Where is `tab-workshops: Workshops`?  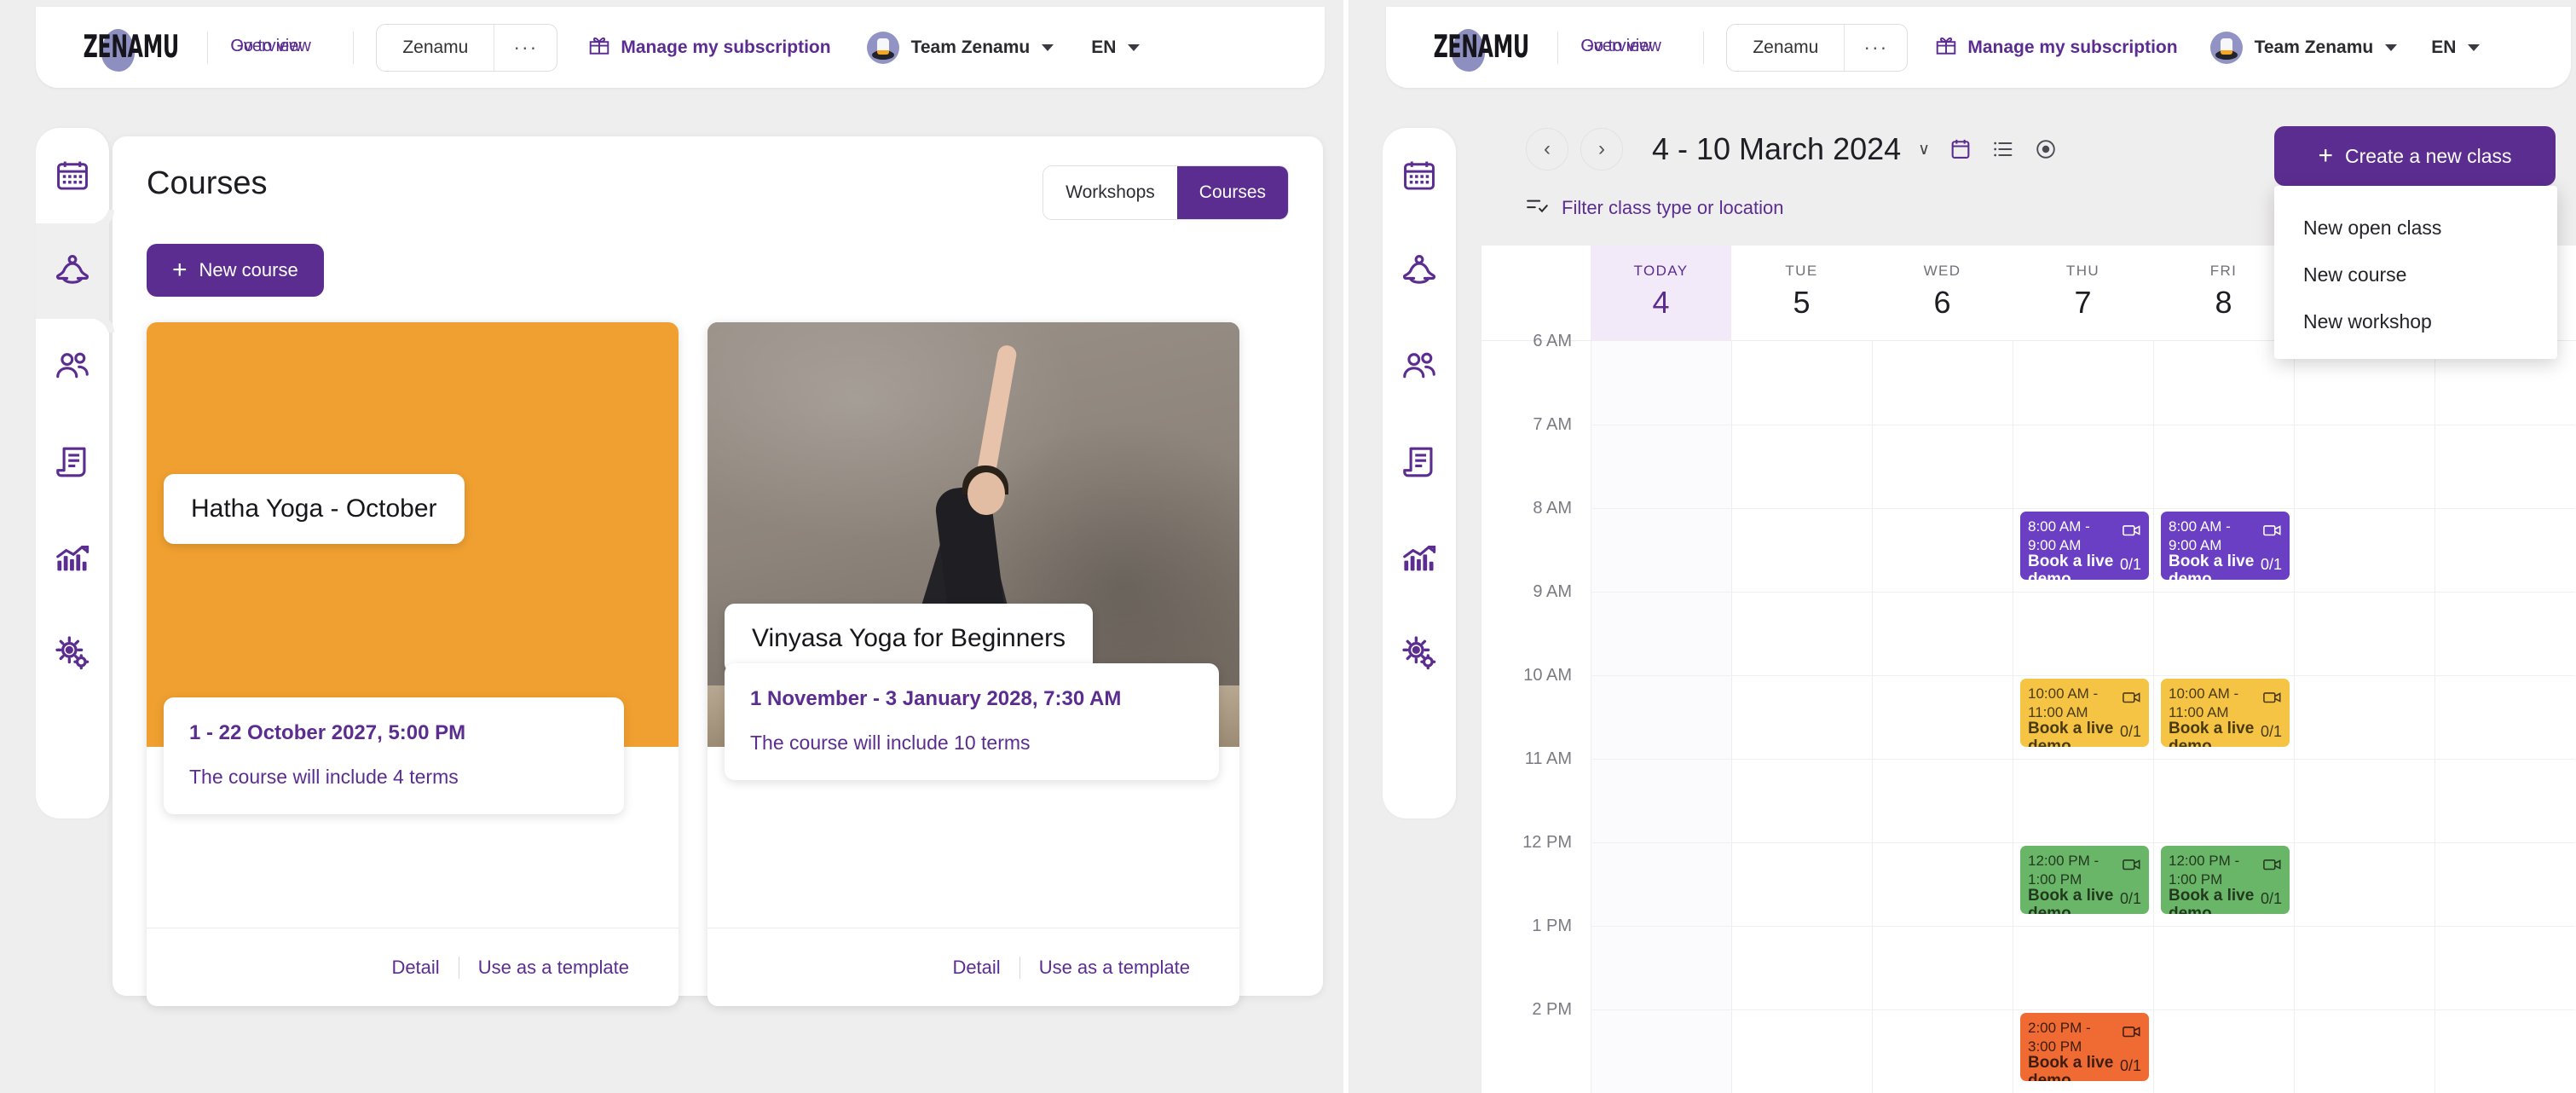
tab-workshops: Workshops is located at coordinates (1110, 193).